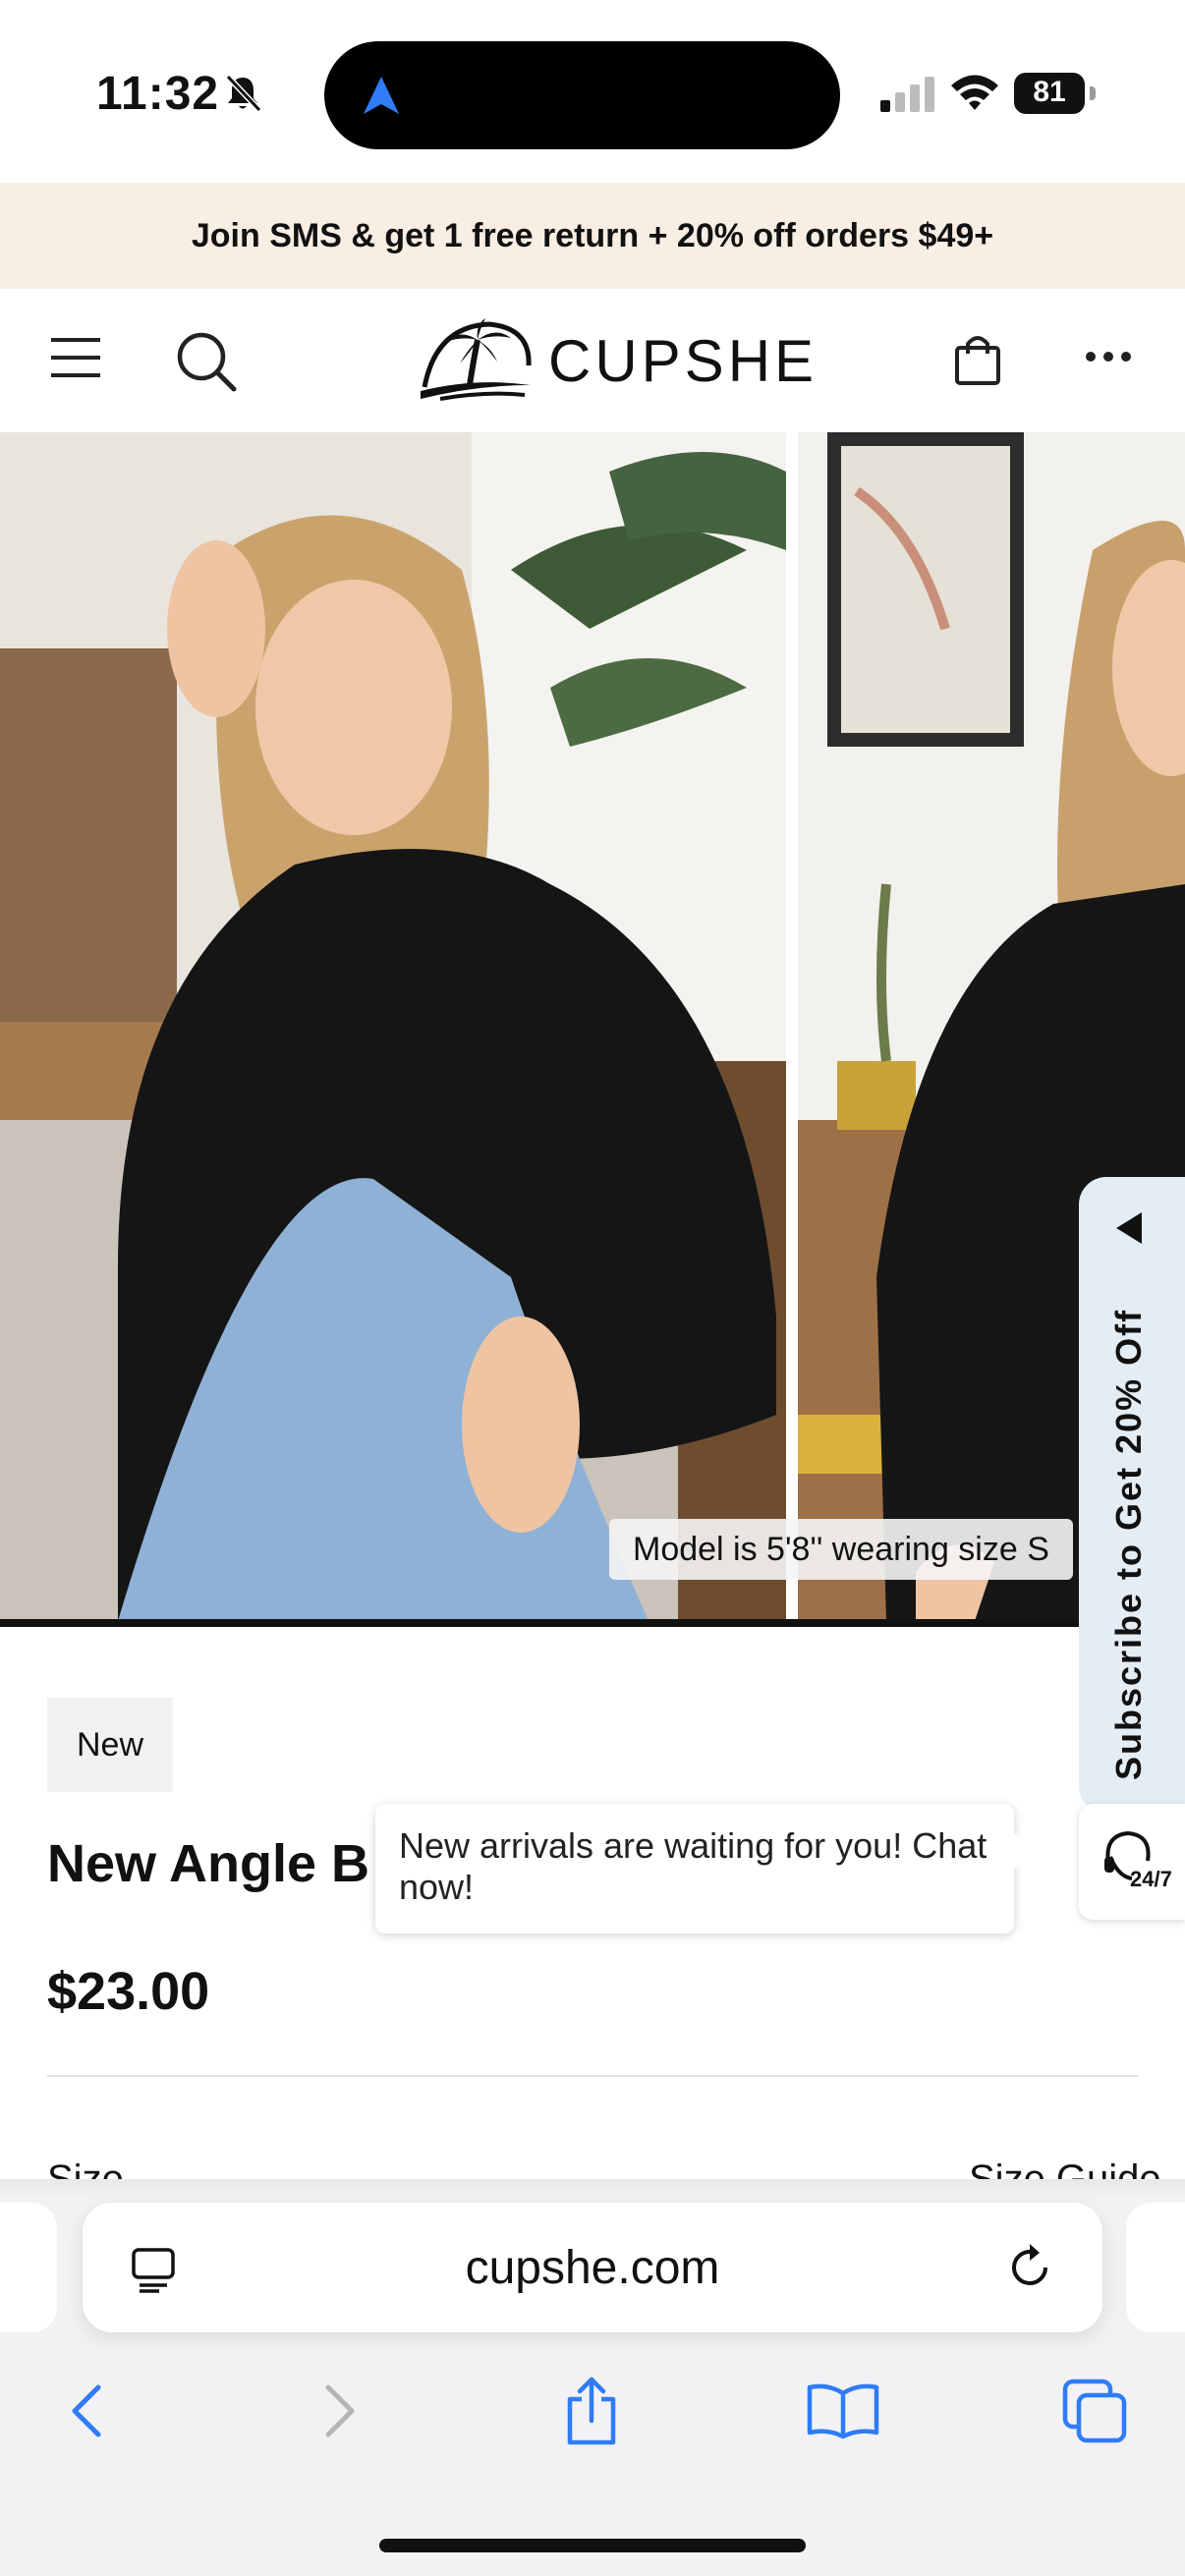 This screenshot has height=2576, width=1185. I want to click on battery-level: 81, so click(1049, 92).